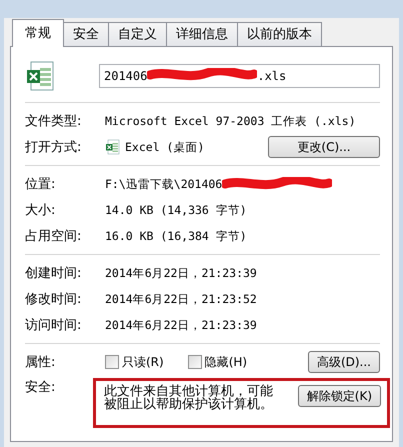  Describe the element at coordinates (176, 210) in the screenshot. I see `field-value: 14.0 KB (14,336 字节)` at that location.